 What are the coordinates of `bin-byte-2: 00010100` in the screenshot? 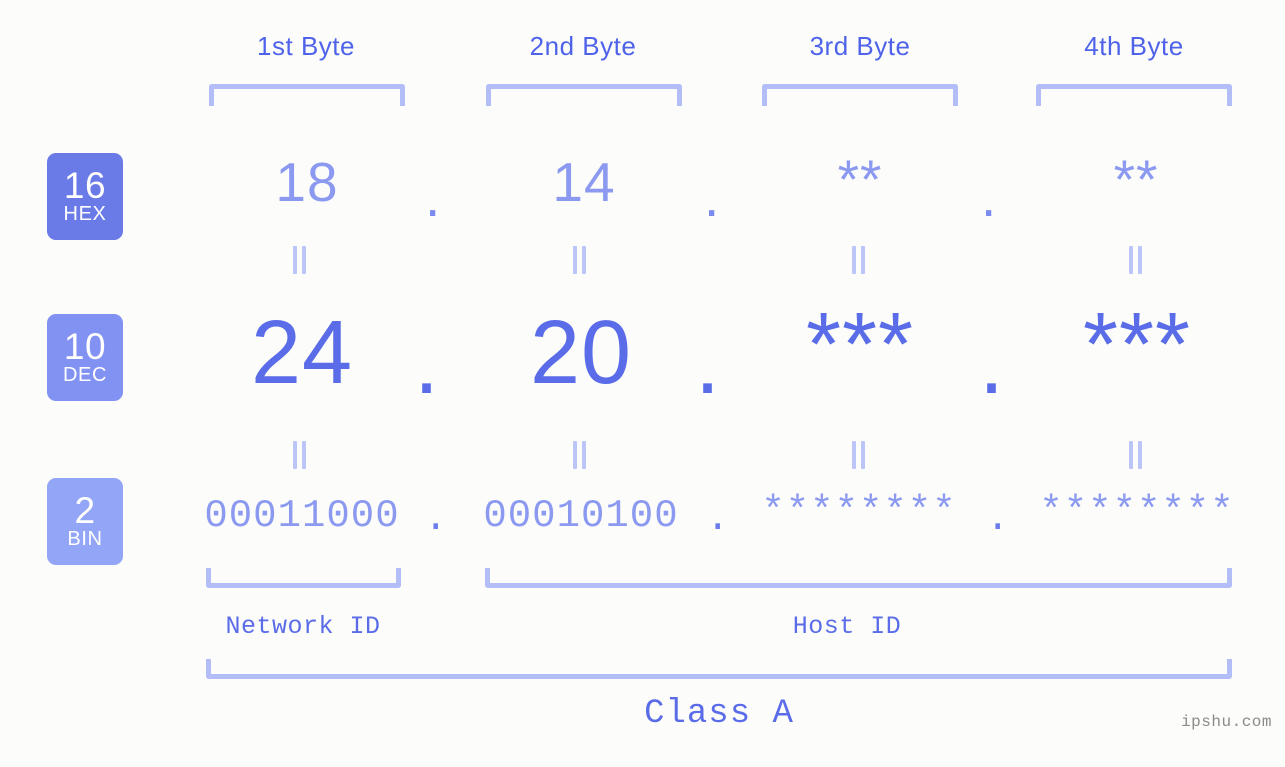 It's located at (581, 516).